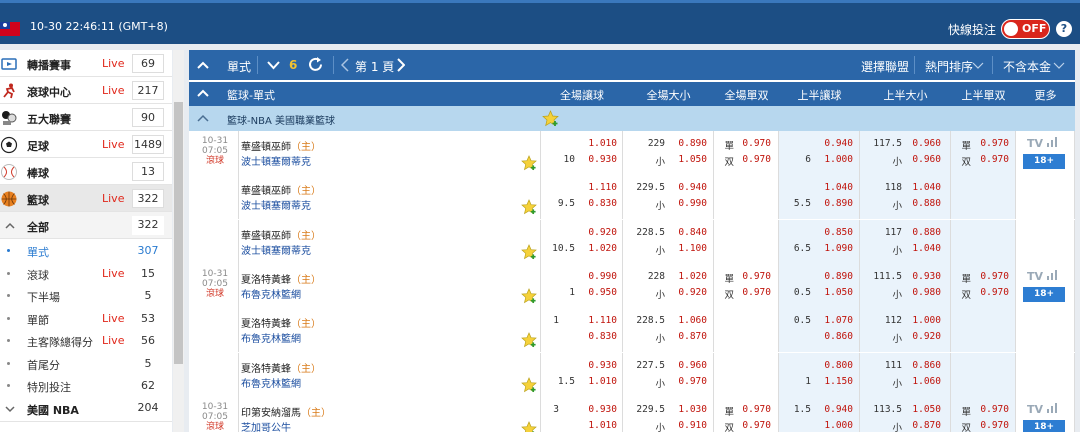  What do you see at coordinates (949, 66) in the screenshot?
I see `hot-sort-dropdown: 熱門排序` at bounding box center [949, 66].